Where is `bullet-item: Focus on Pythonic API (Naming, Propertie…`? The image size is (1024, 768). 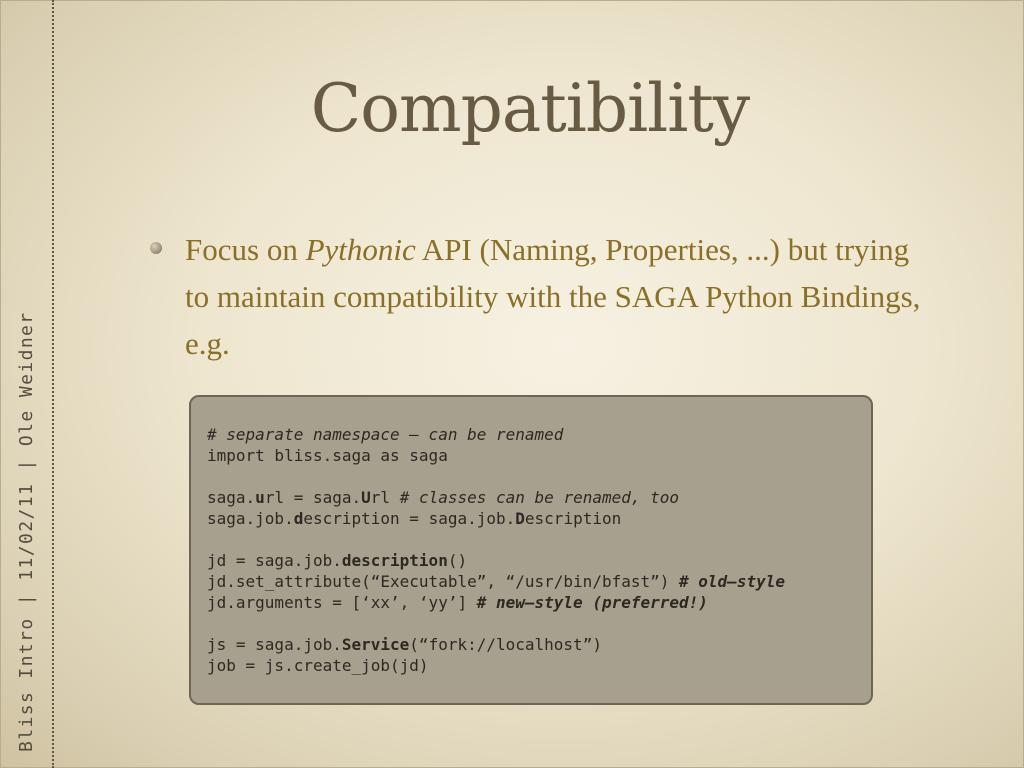 bullet-item: Focus on Pythonic API (Naming, Propertie… is located at coordinates (545, 296).